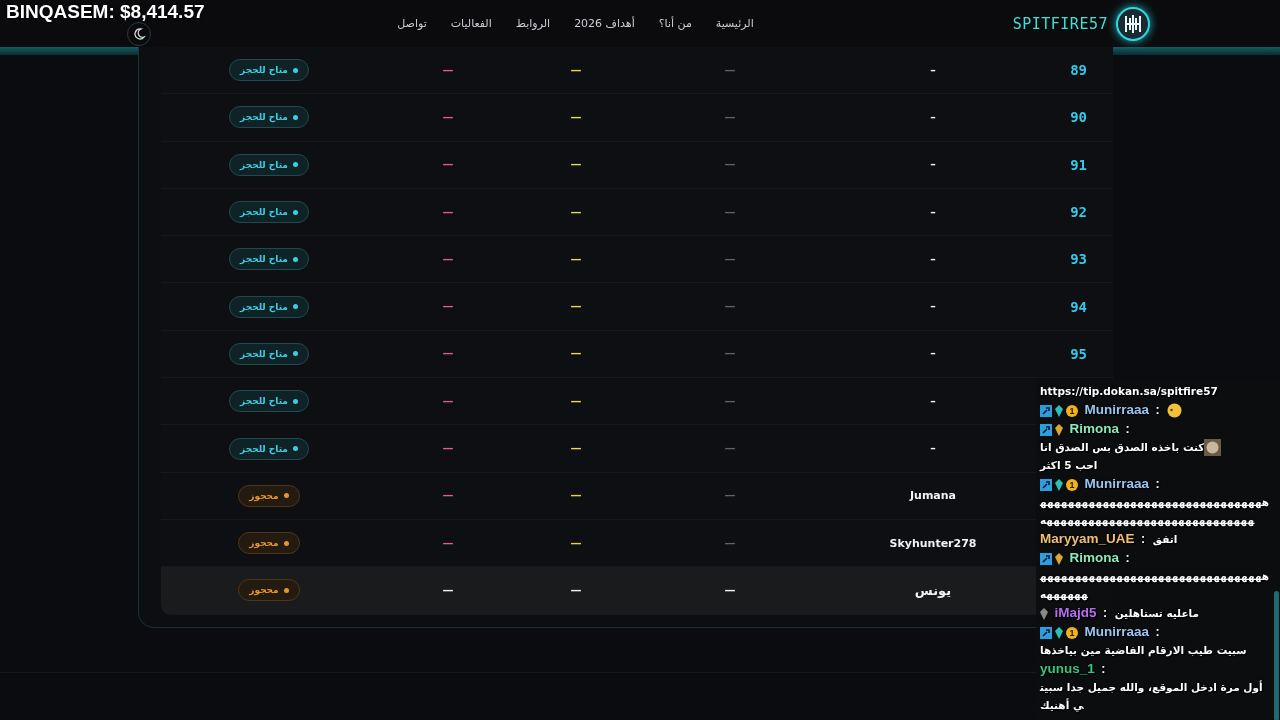 The height and width of the screenshot is (720, 1280). Describe the element at coordinates (734, 23) in the screenshot. I see `nav-link: الرئيسية` at that location.